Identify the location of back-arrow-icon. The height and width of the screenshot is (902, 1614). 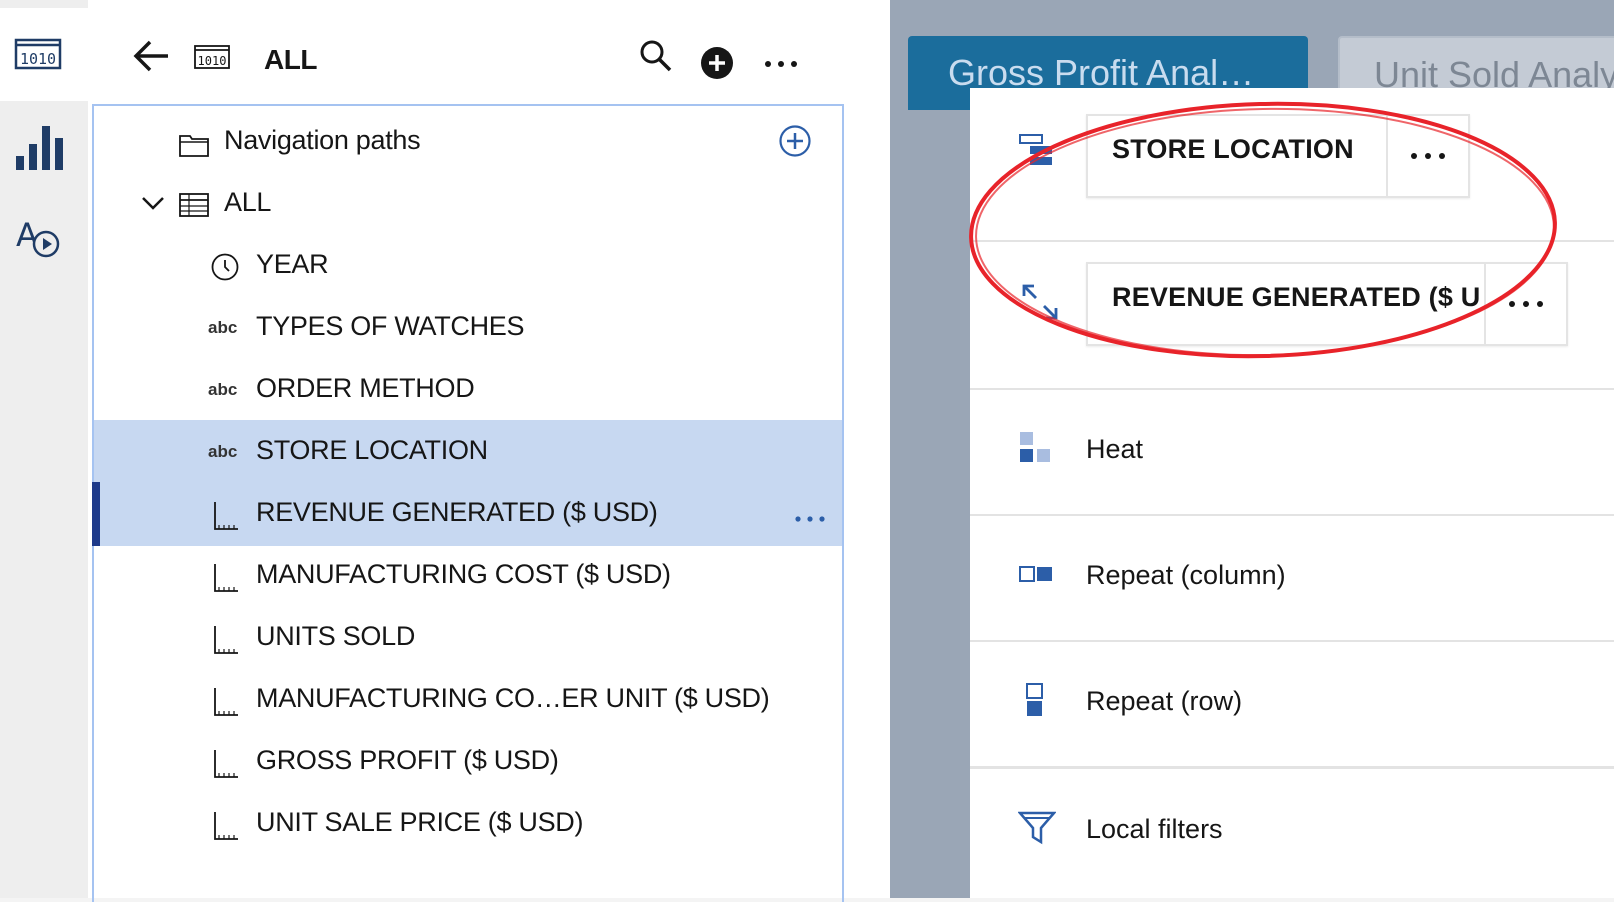
(152, 58).